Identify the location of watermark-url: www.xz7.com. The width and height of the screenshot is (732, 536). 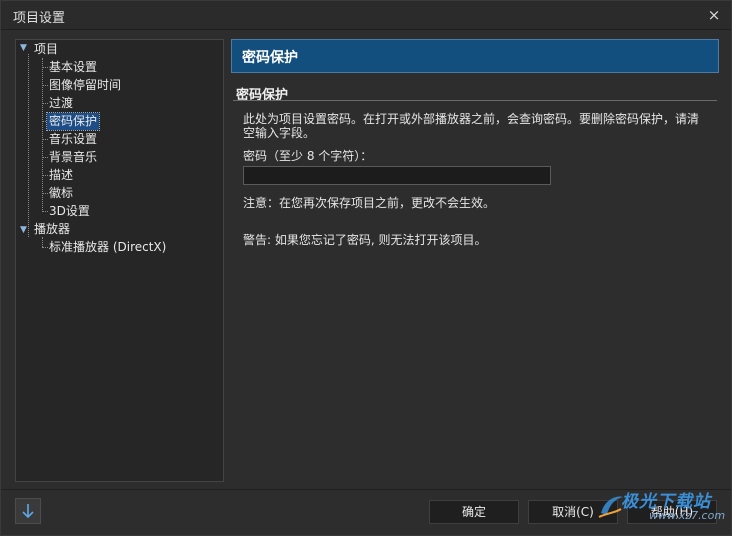
(687, 515).